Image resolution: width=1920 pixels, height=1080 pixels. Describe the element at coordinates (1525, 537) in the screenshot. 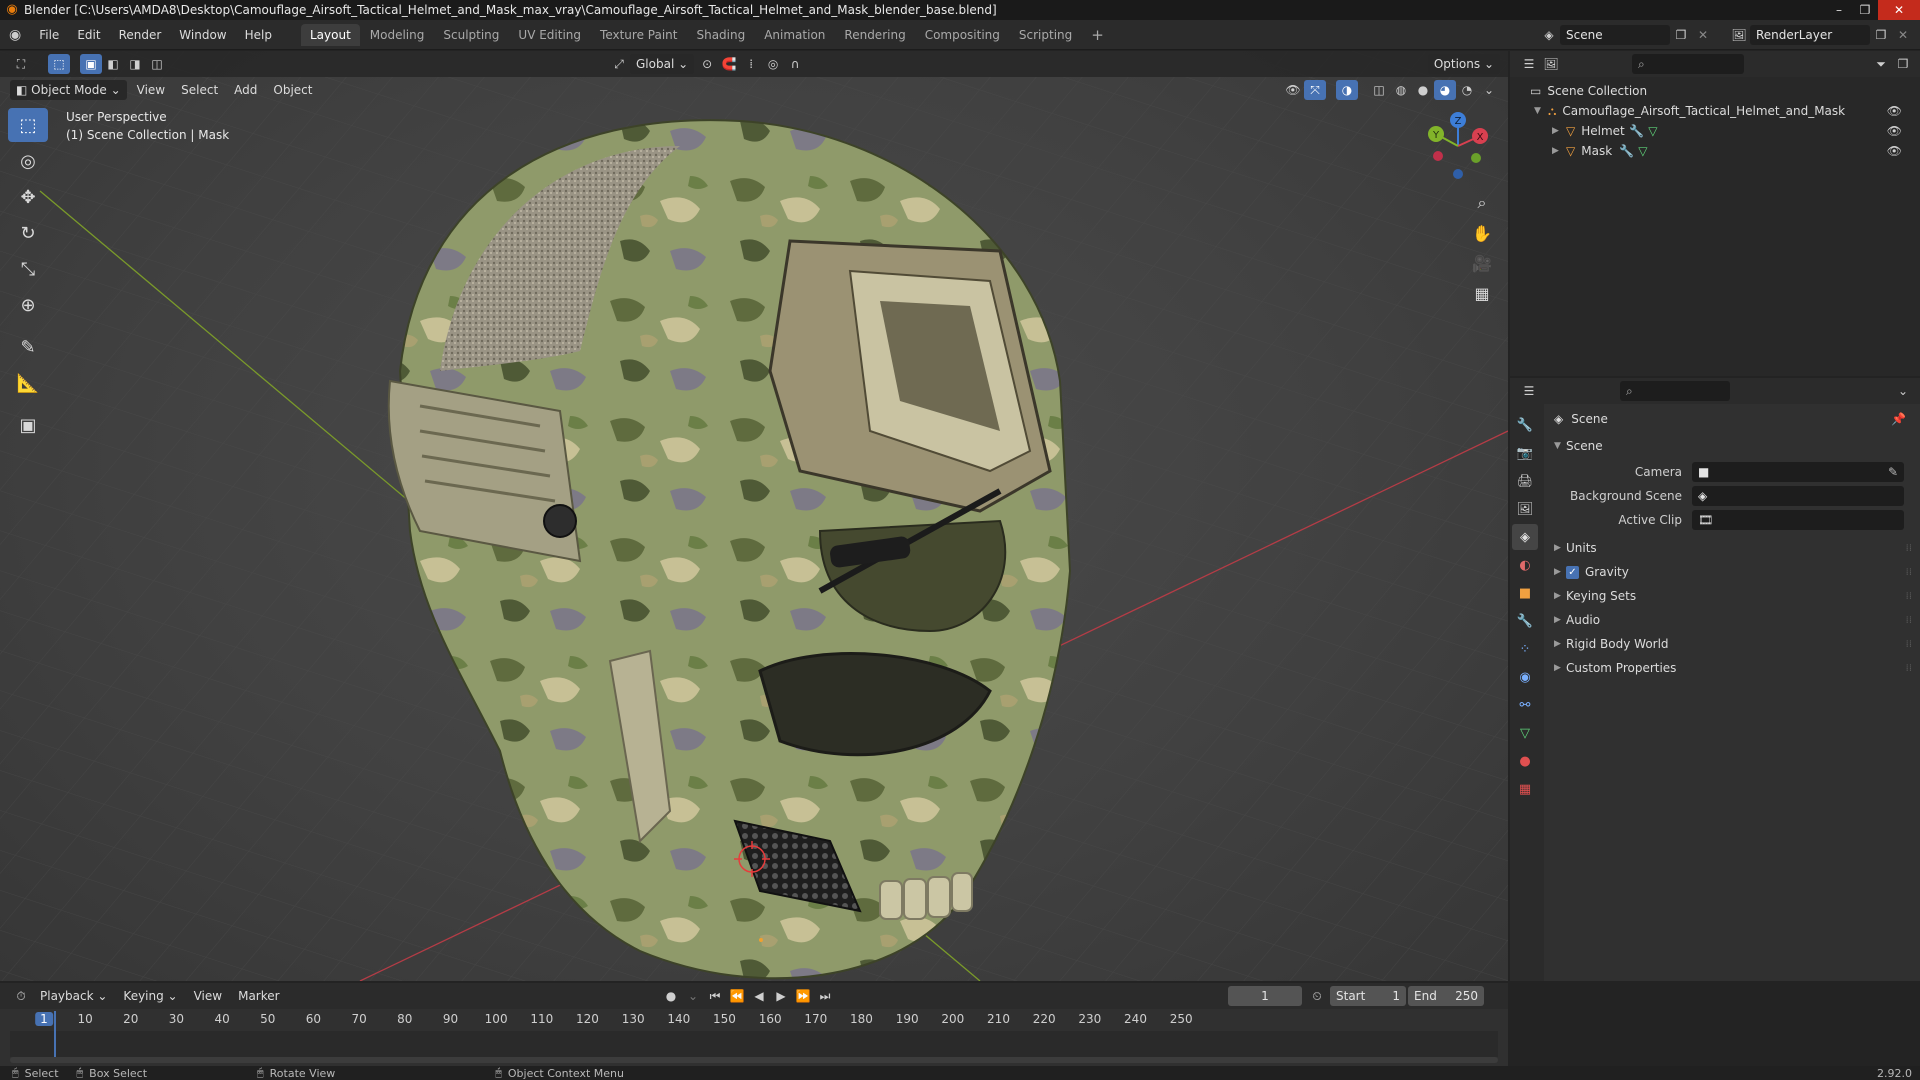

I see `scene-tab-icon: ◈` at that location.